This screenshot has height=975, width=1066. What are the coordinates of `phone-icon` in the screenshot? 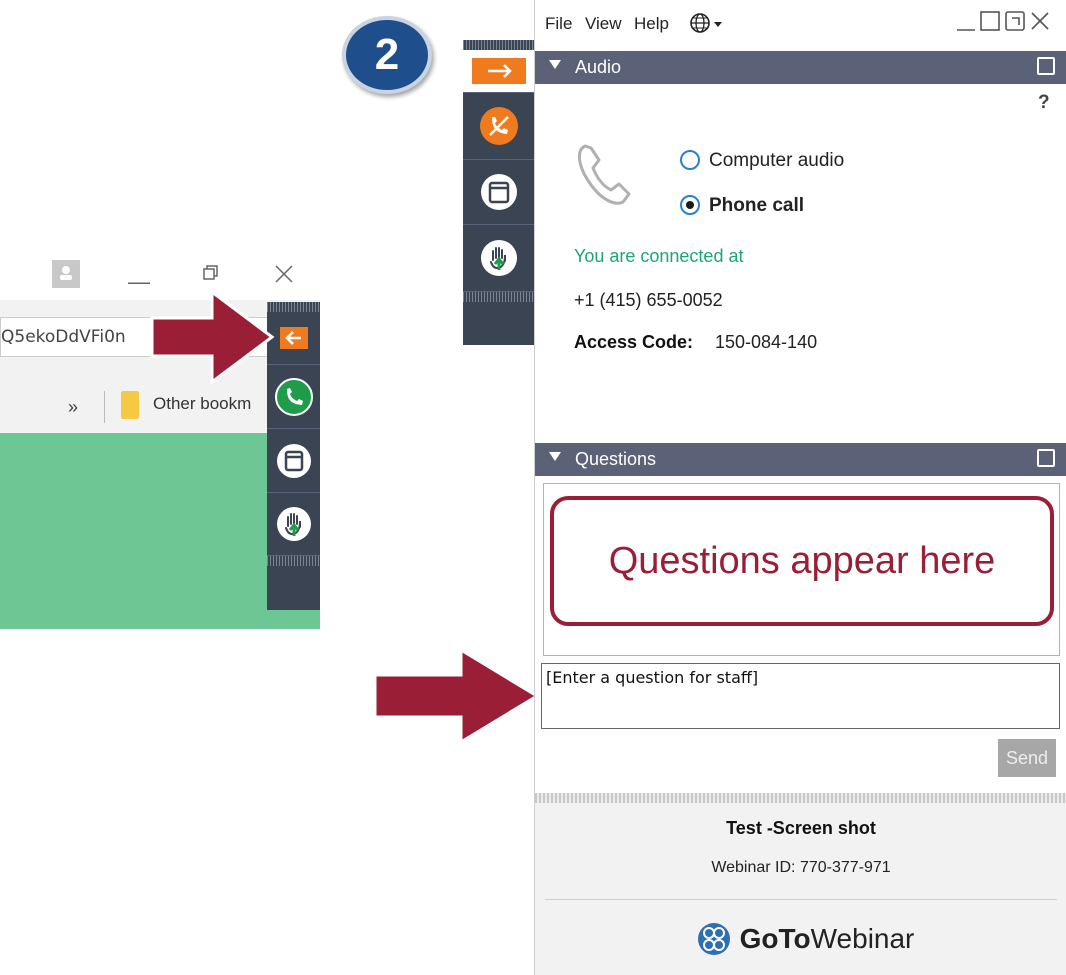 It's located at (293, 396).